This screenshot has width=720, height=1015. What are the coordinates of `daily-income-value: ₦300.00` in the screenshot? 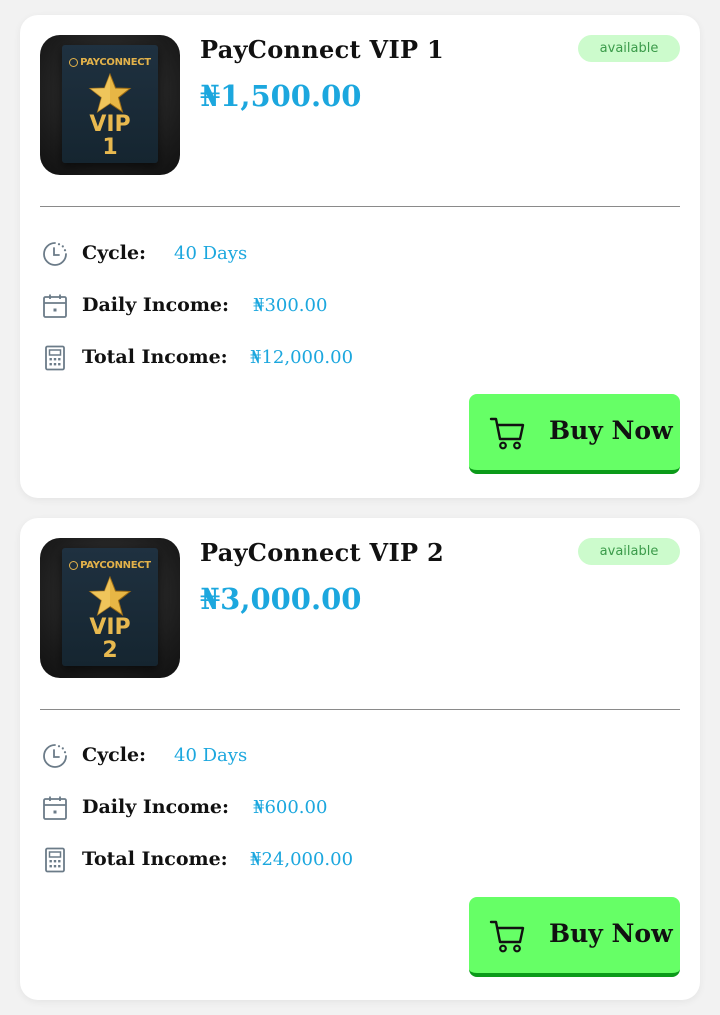 It's located at (290, 305).